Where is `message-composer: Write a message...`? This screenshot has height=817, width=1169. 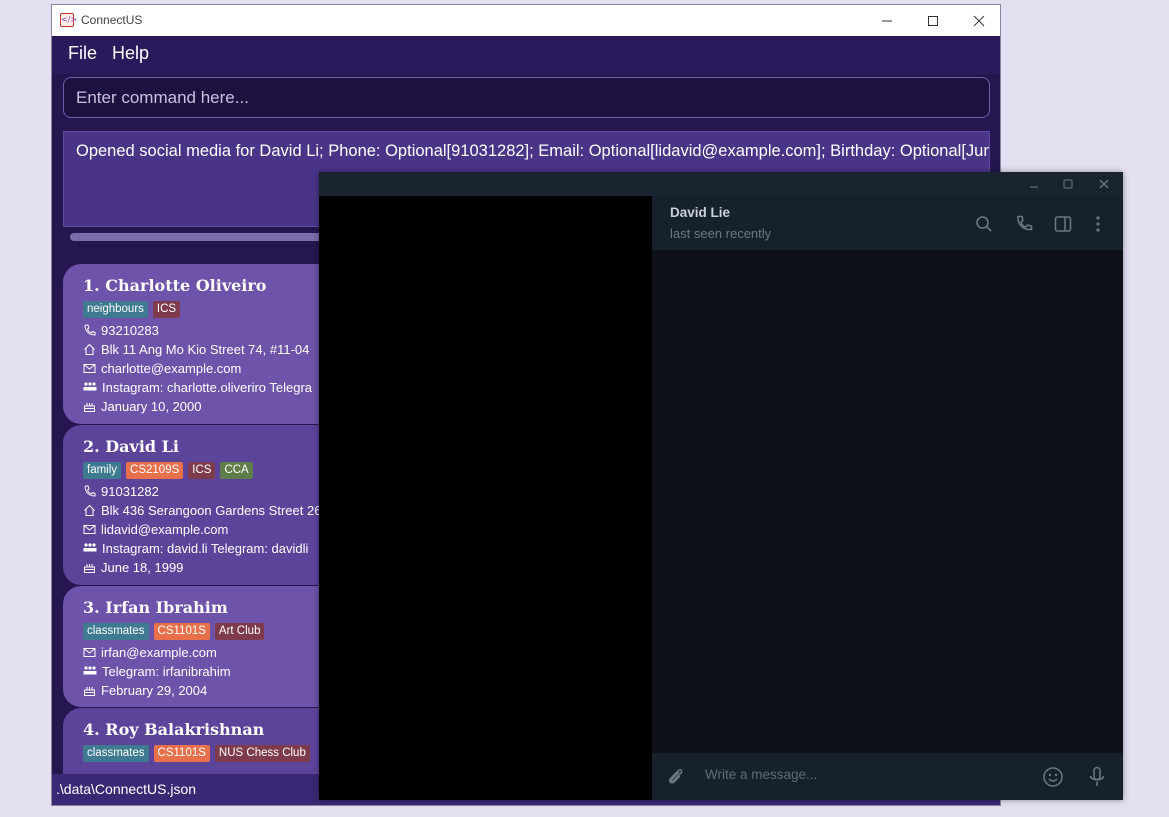 message-composer: Write a message... is located at coordinates (887, 776).